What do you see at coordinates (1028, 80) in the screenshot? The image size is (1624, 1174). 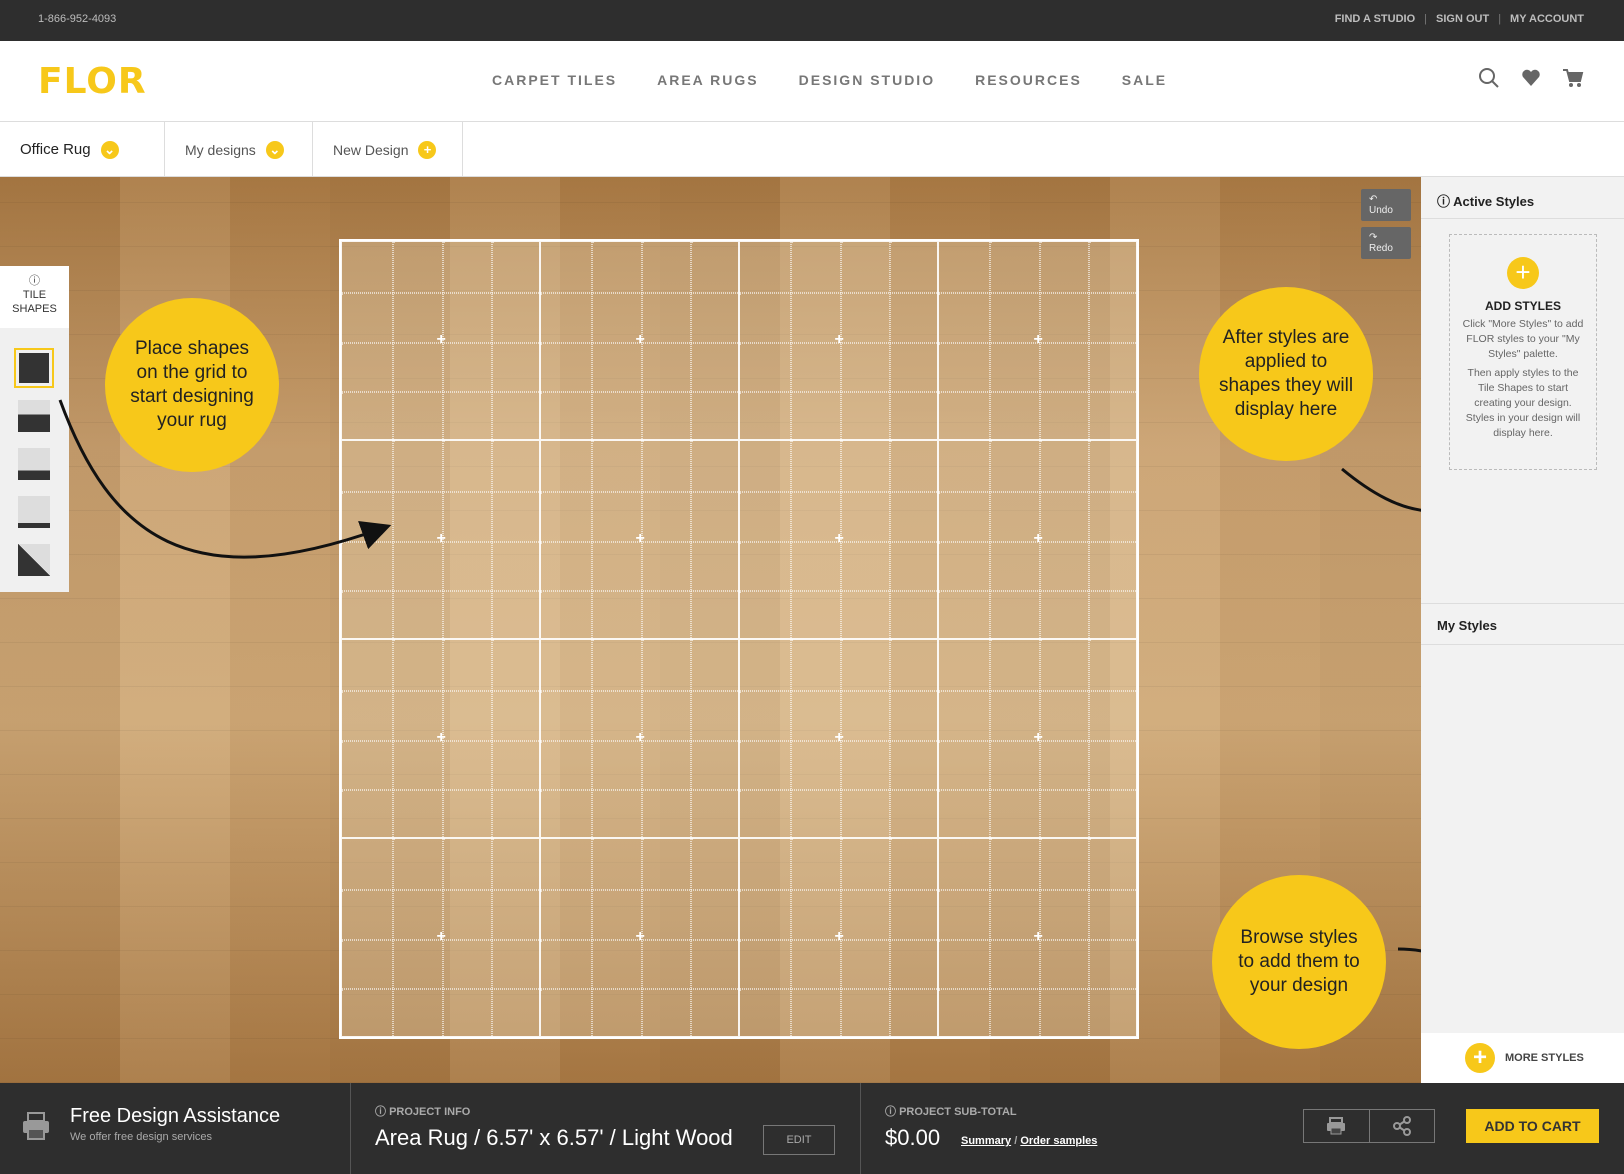 I see `nav-resources: RESOURCES` at bounding box center [1028, 80].